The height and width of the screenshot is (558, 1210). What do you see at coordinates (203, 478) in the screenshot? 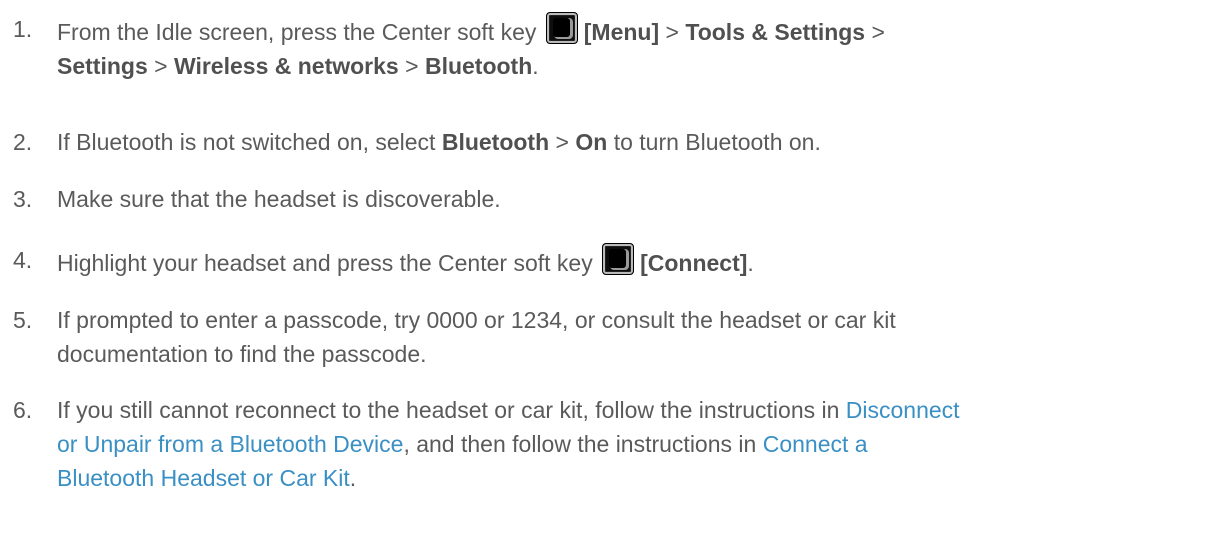
I see `doc-link: Bluetooth Headset or Car Kit` at bounding box center [203, 478].